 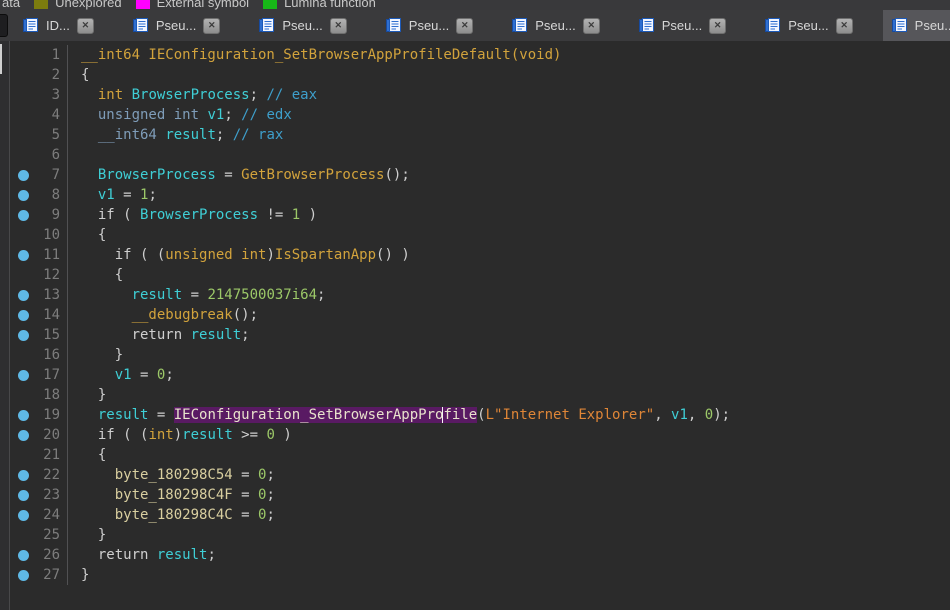 What do you see at coordinates (480, 115) in the screenshot?
I see `code-line: 4 unsigned int v1; // edx` at bounding box center [480, 115].